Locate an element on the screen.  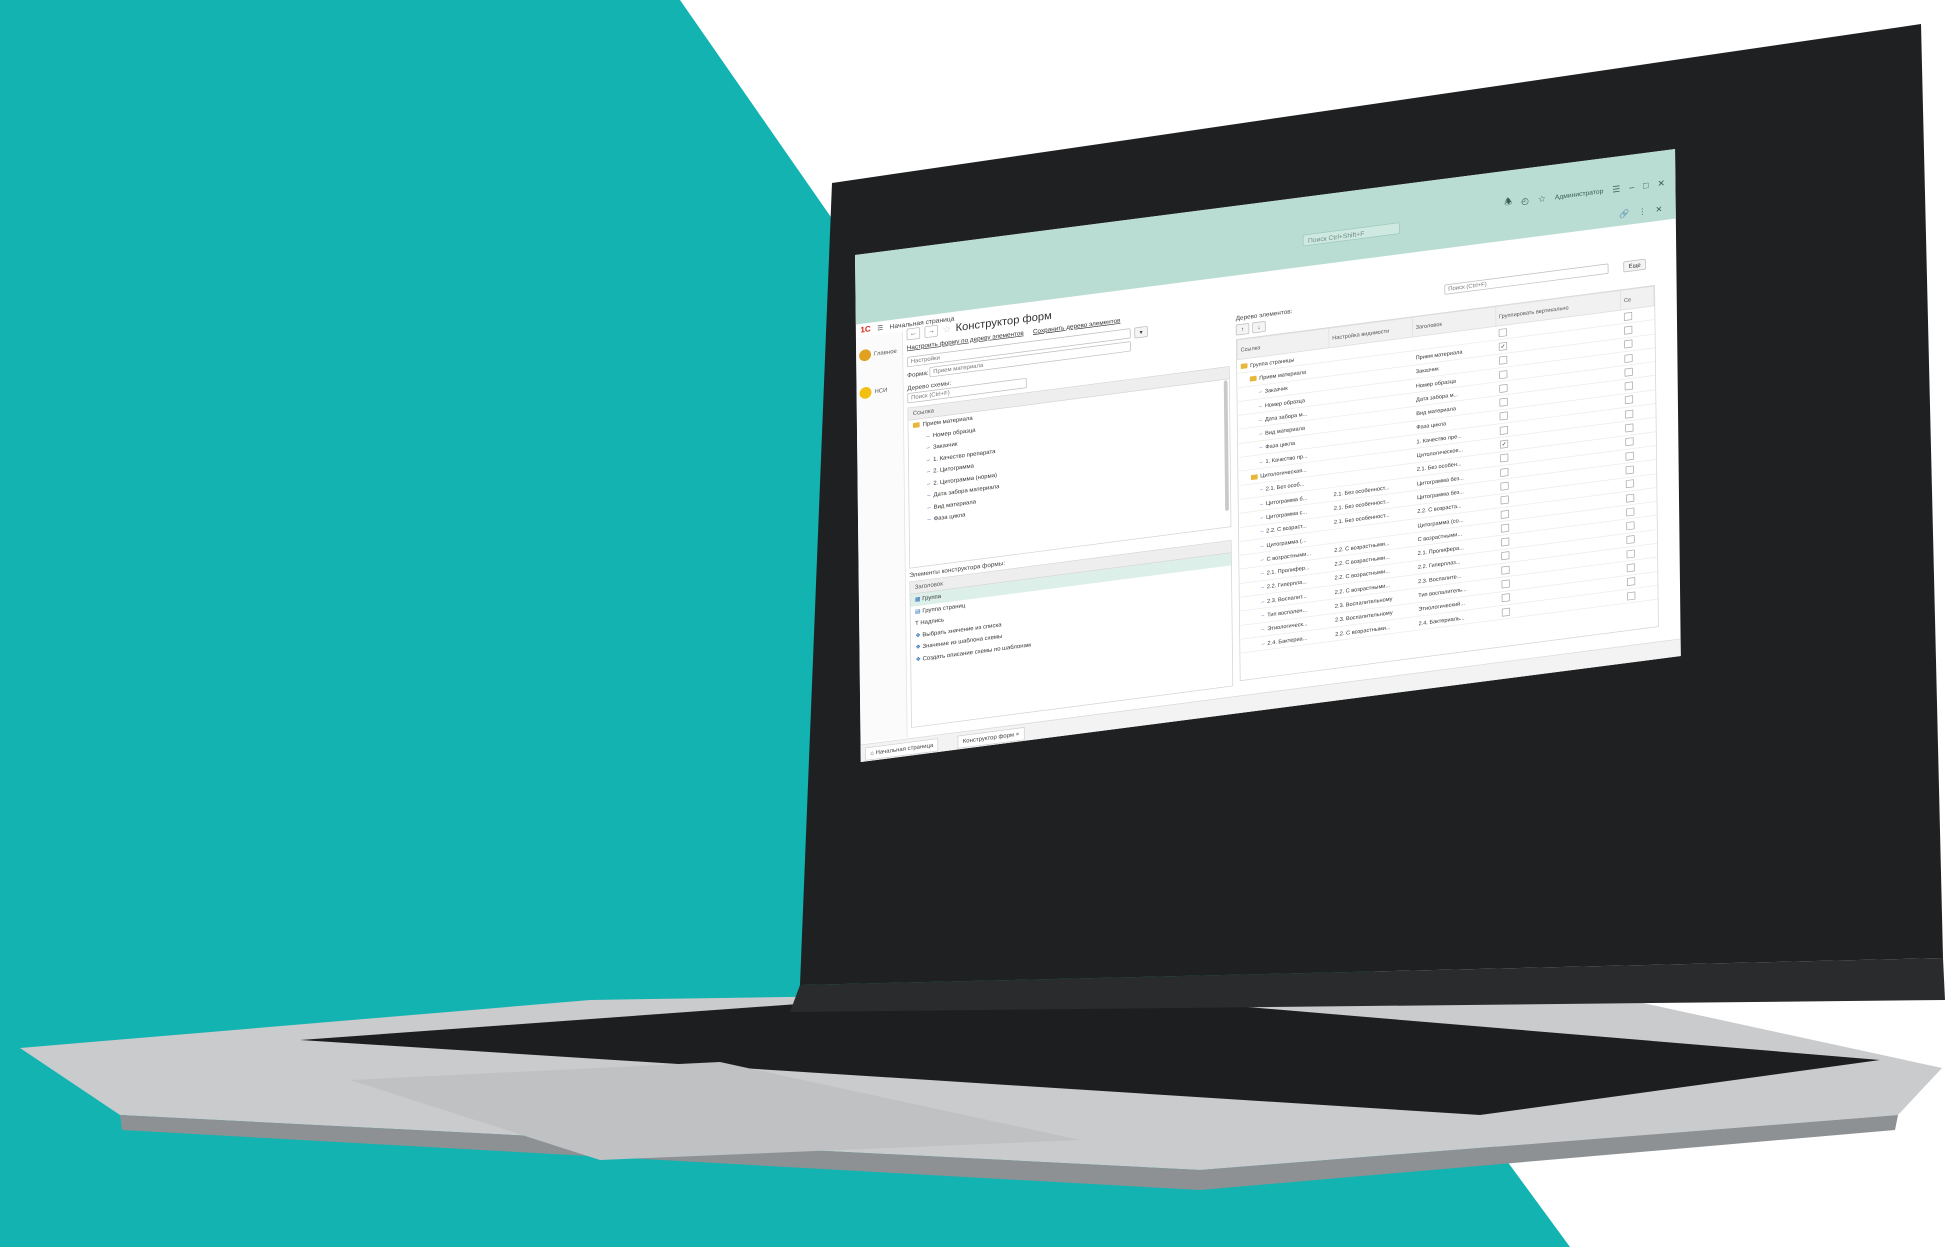
star-icon: ☆ is located at coordinates (1542, 198).